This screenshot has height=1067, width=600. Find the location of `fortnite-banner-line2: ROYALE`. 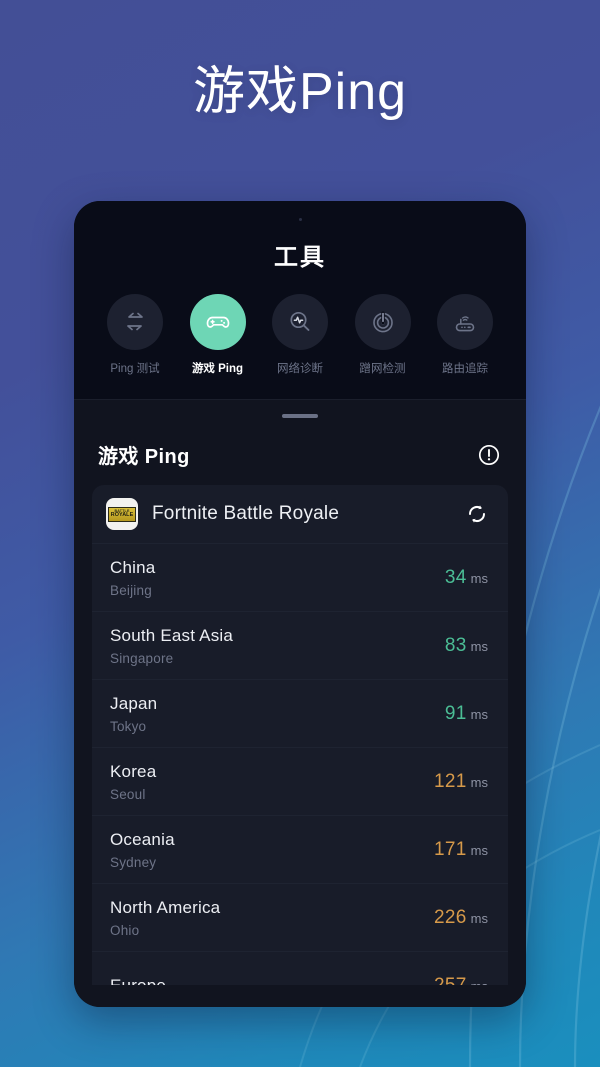

fortnite-banner-line2: ROYALE is located at coordinates (122, 515).